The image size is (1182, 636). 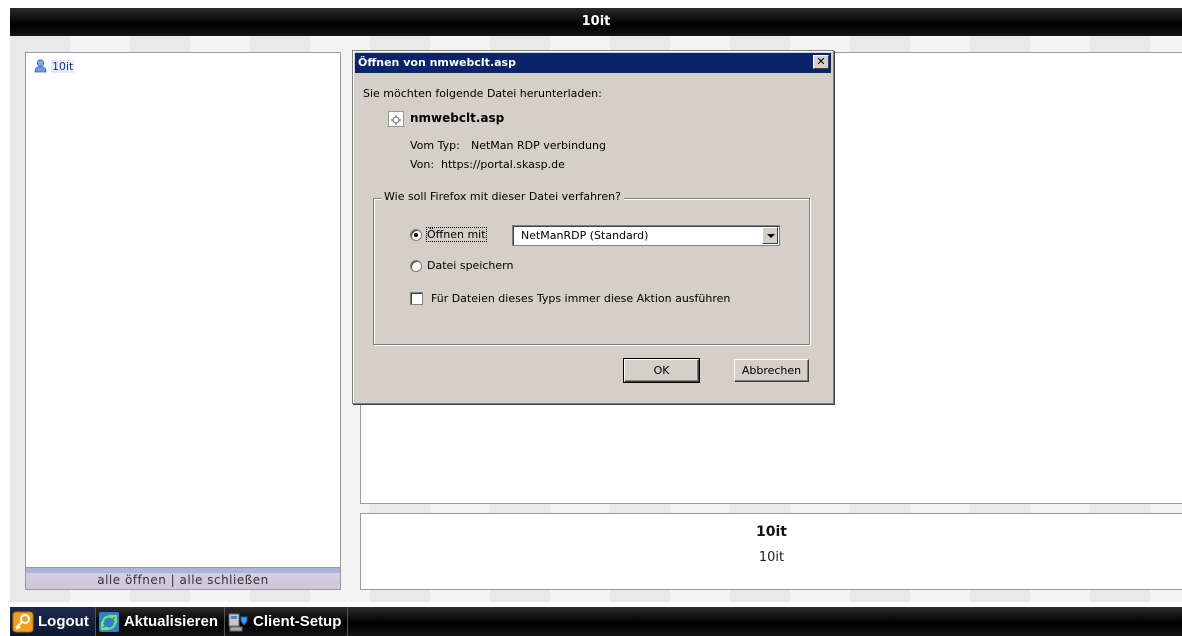 I want to click on tree-item-10it: 10it, so click(x=54, y=66).